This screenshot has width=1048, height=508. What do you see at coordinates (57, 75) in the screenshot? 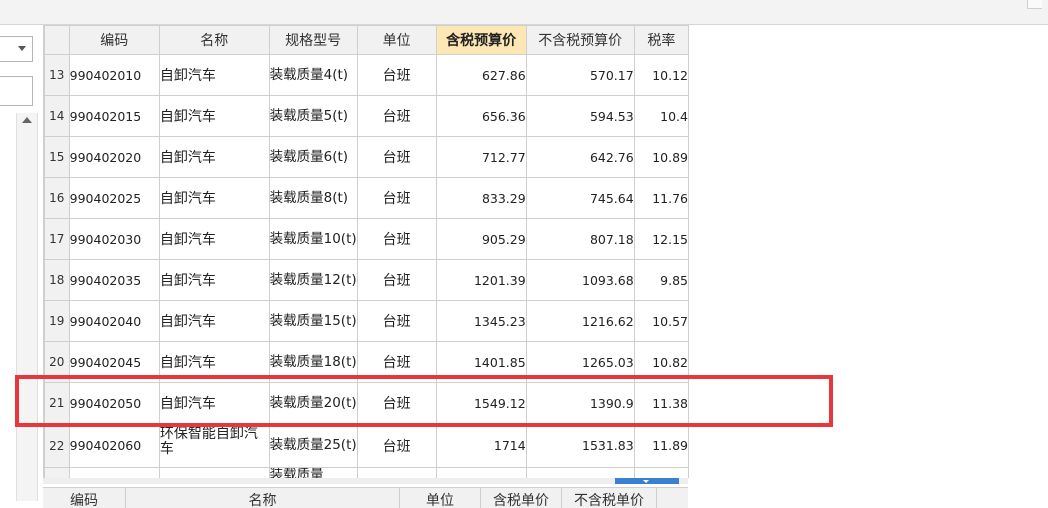
I see `row-number: 13` at bounding box center [57, 75].